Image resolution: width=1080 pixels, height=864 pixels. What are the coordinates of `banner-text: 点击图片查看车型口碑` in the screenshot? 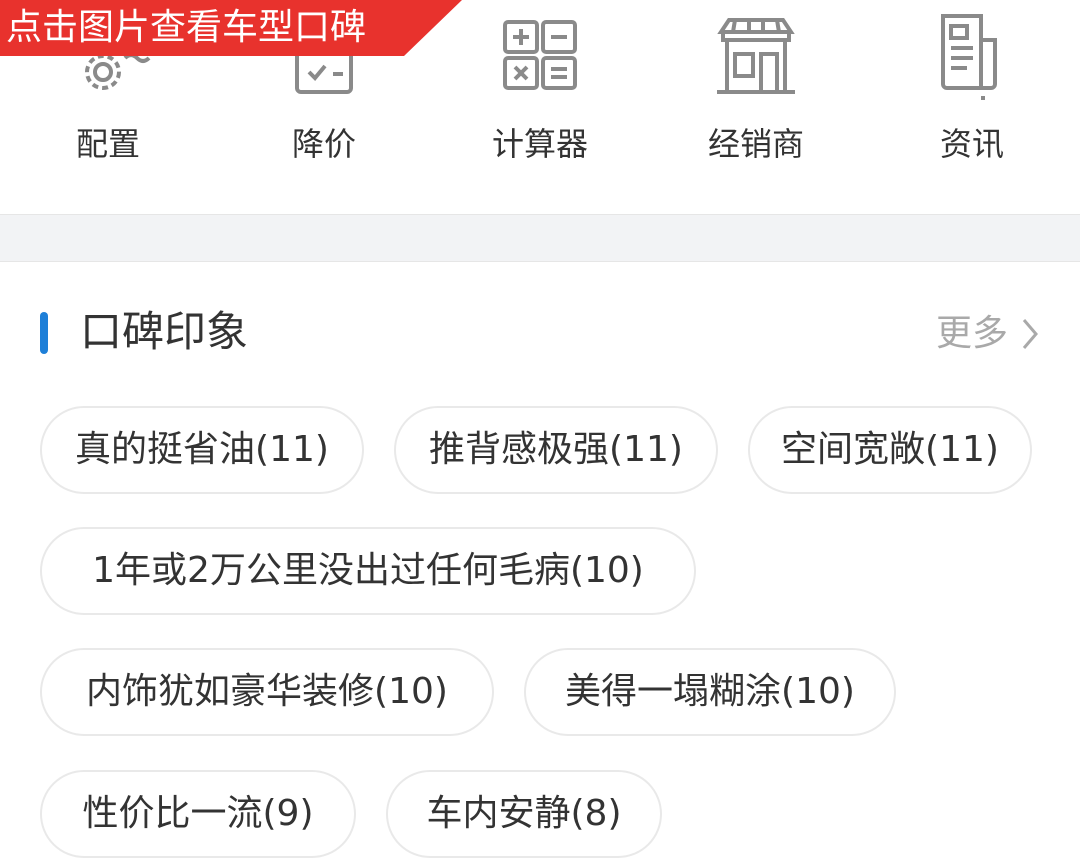 It's located at (186, 27).